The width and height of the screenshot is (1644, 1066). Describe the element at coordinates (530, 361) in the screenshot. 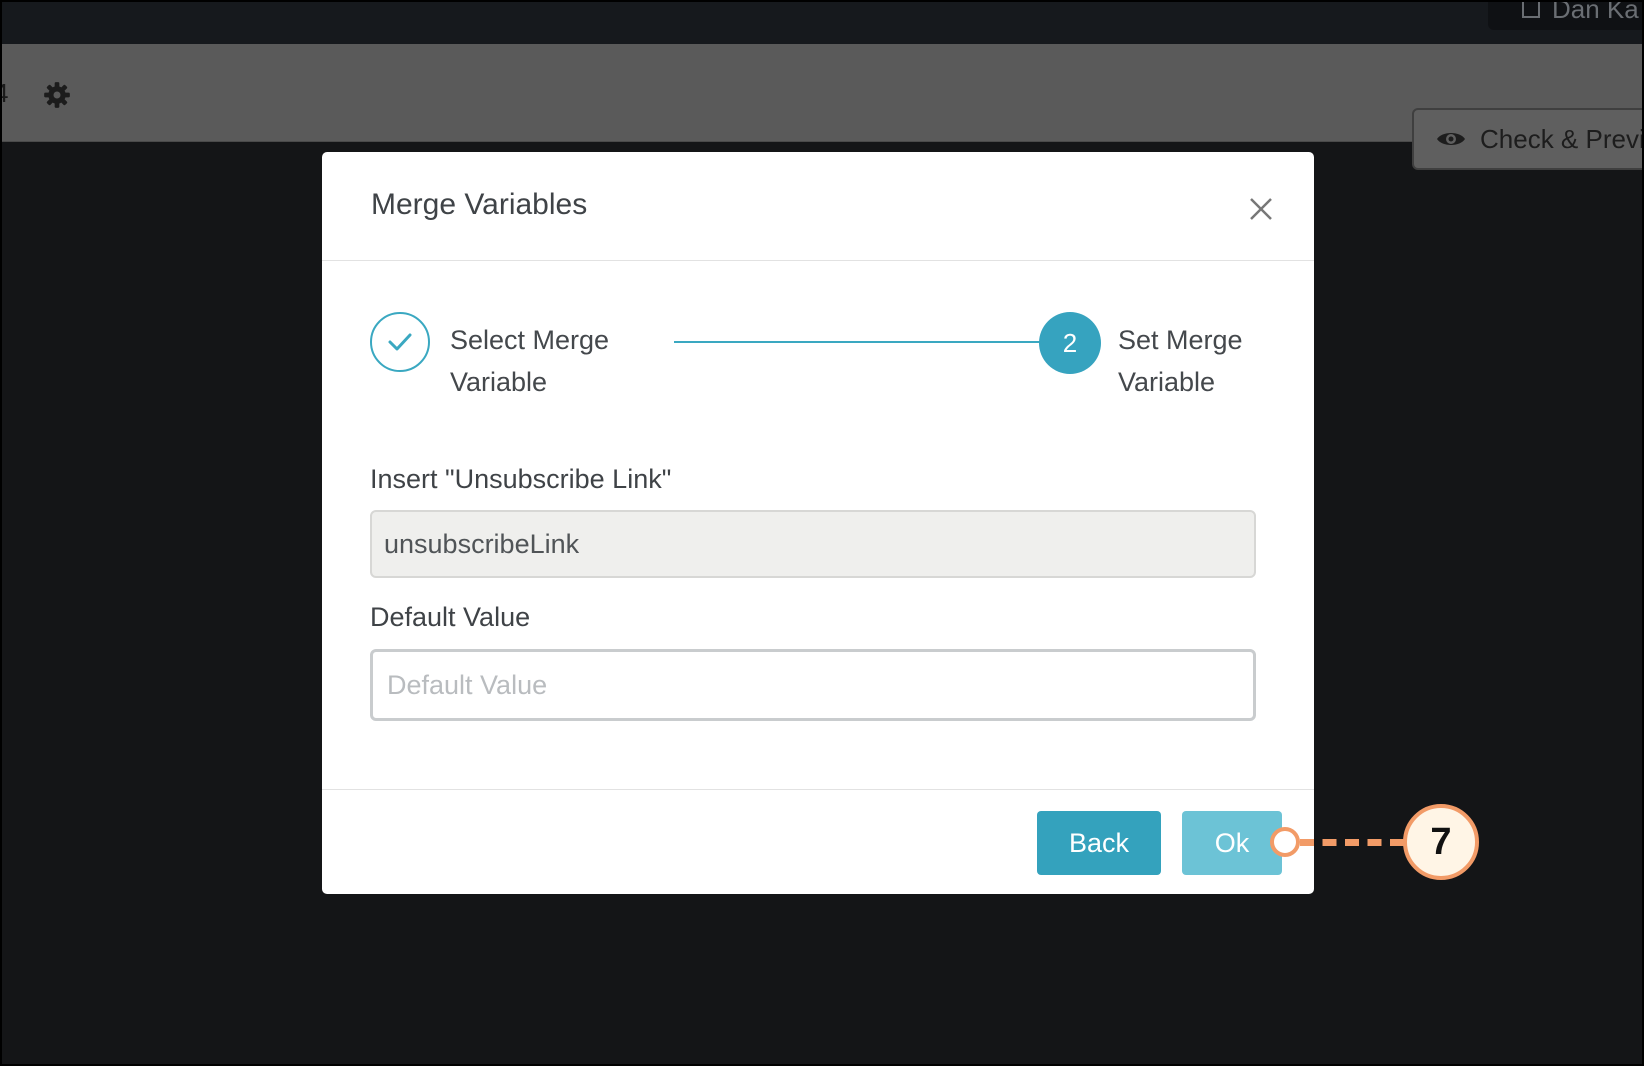

I see `step-1-label: Select Merge Variable` at that location.